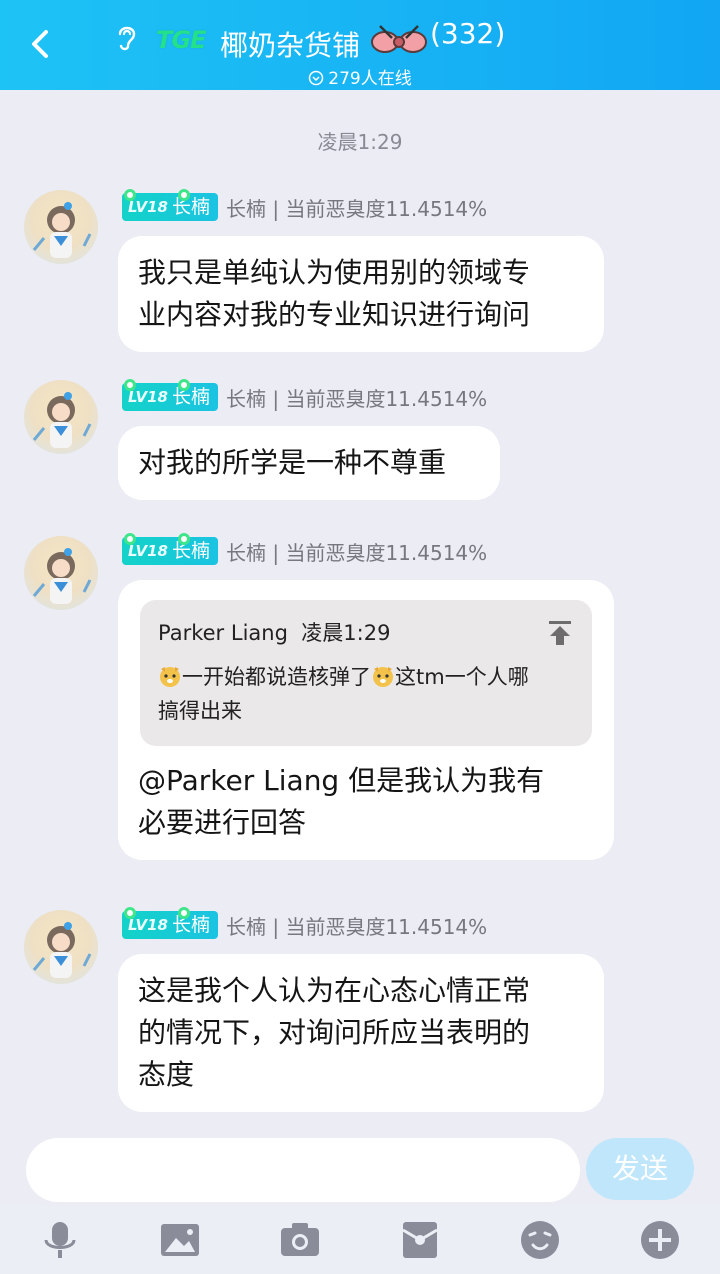 Image resolution: width=720 pixels, height=1274 pixels. Describe the element at coordinates (399, 39) in the screenshot. I see `bow-emoji-icon` at that location.